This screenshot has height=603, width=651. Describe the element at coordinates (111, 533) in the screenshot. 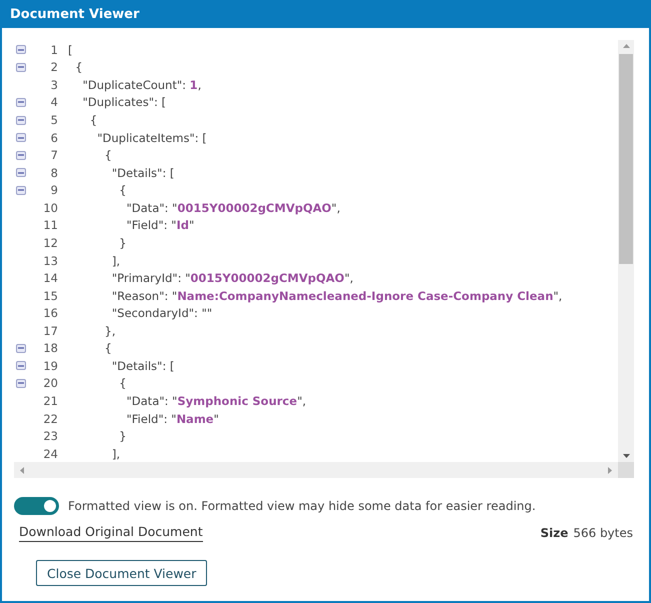

I see `download-link: Download Original Document` at that location.